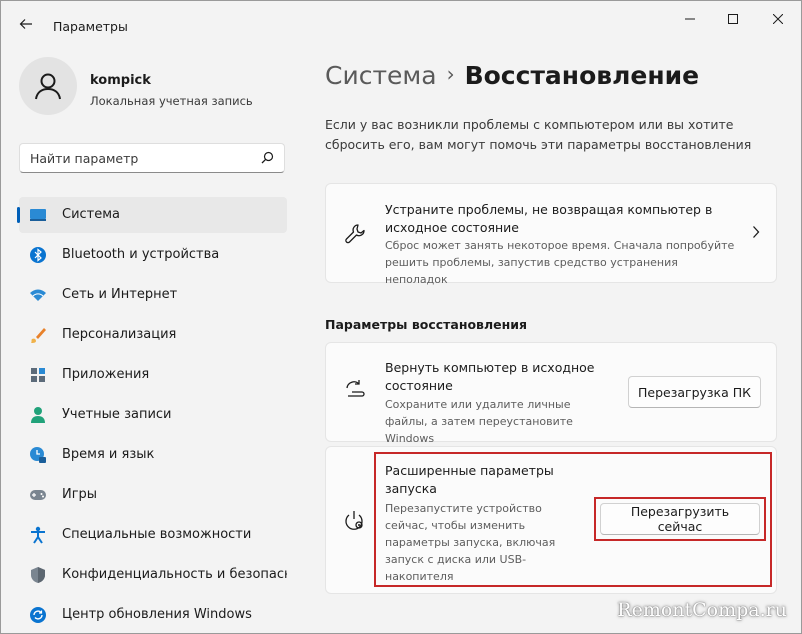 The height and width of the screenshot is (634, 802). What do you see at coordinates (159, 88) in the screenshot?
I see `user-profile: kompick Локальная учетная запись` at bounding box center [159, 88].